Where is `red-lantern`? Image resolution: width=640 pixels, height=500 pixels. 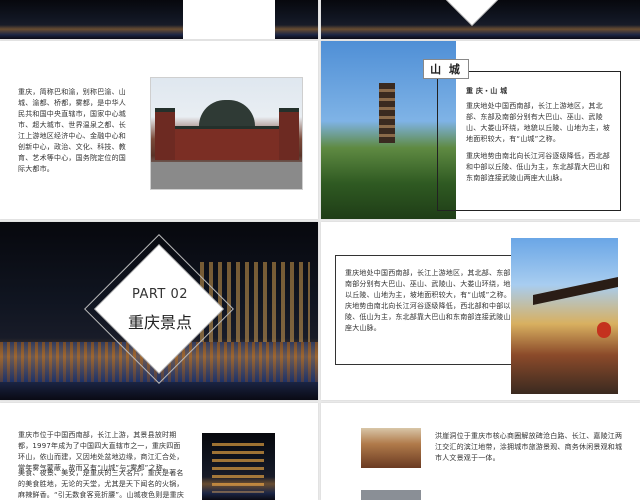
red-lantern is located at coordinates (604, 330).